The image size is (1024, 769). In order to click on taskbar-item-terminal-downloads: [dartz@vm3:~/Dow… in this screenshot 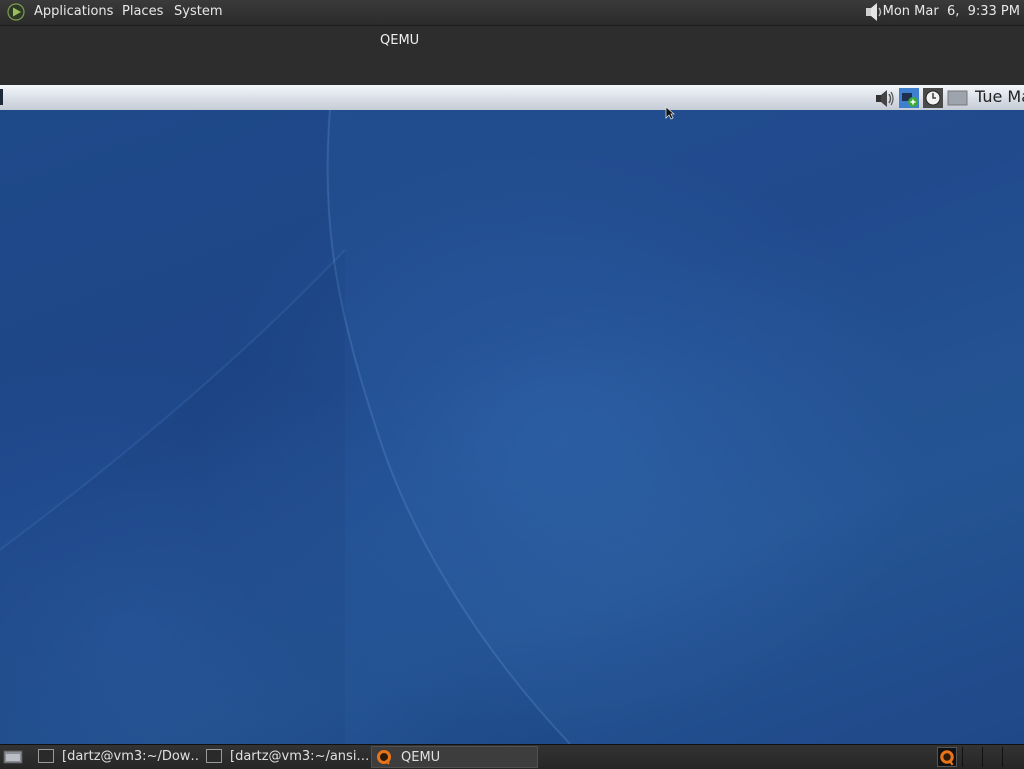, I will do `click(119, 757)`.